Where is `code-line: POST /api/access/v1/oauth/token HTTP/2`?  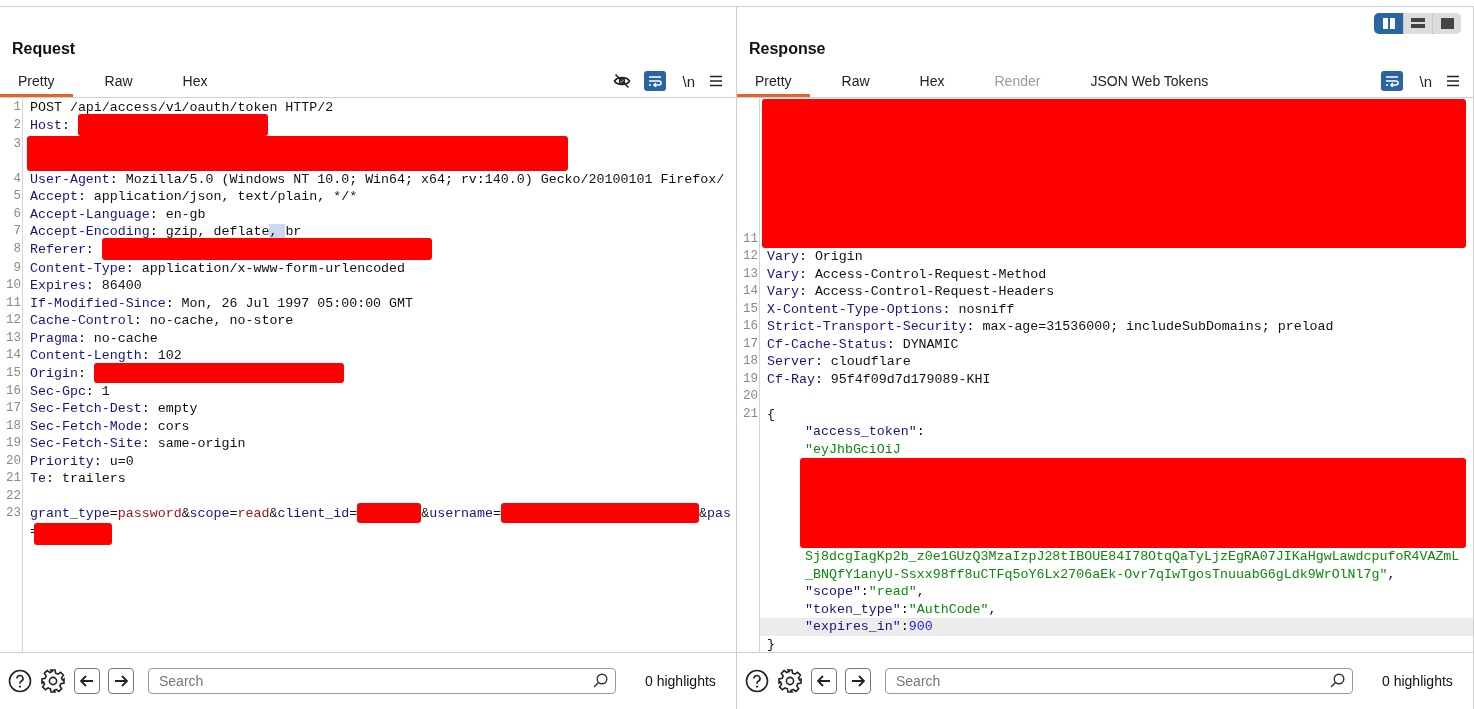 code-line: POST /api/access/v1/oauth/token HTTP/2 is located at coordinates (182, 108).